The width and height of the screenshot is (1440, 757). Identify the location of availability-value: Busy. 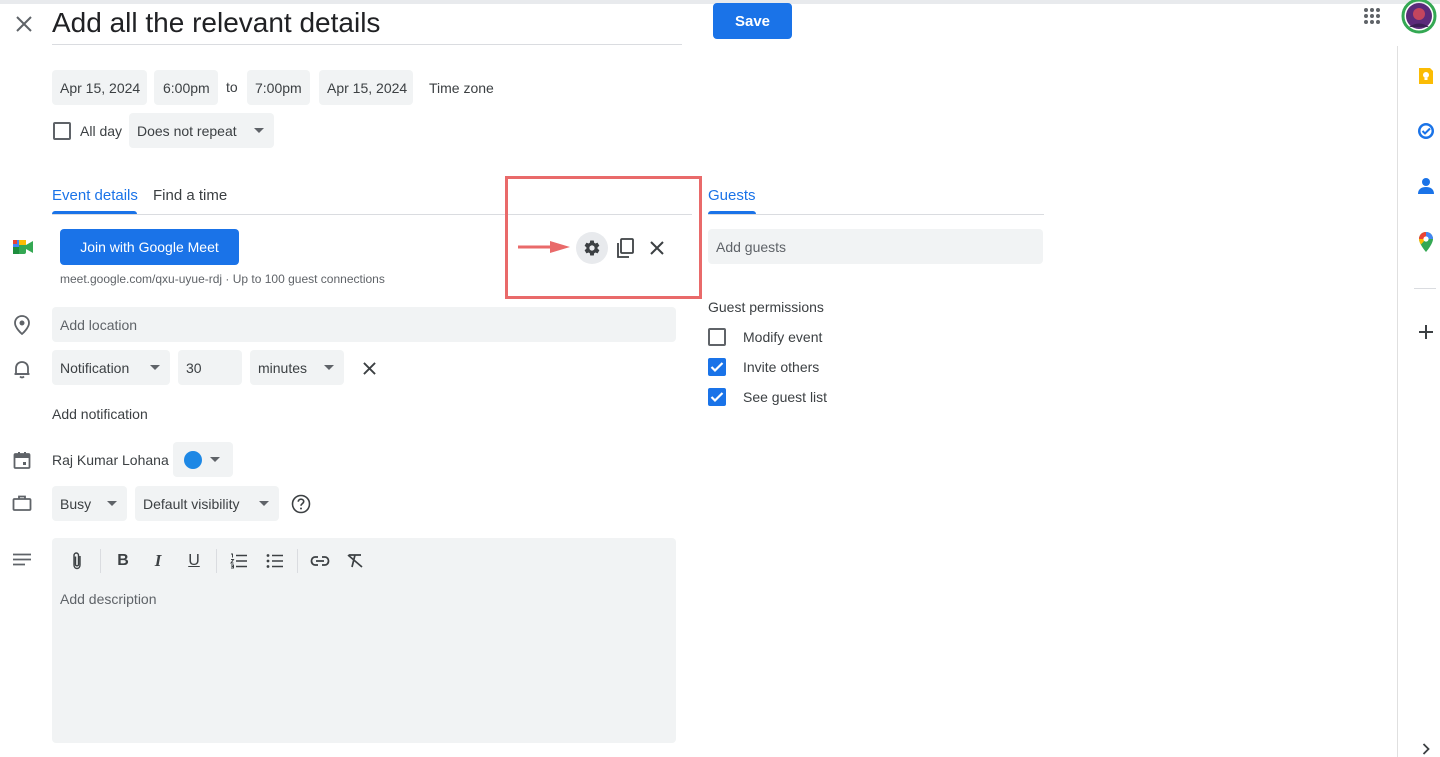
(76, 503).